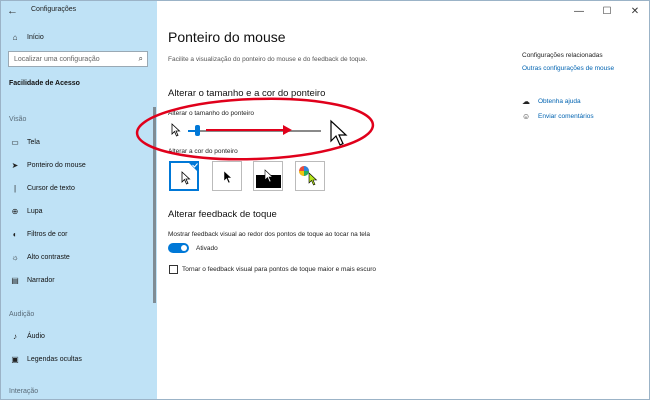  What do you see at coordinates (254, 131) in the screenshot?
I see `pointer-size-slider` at bounding box center [254, 131].